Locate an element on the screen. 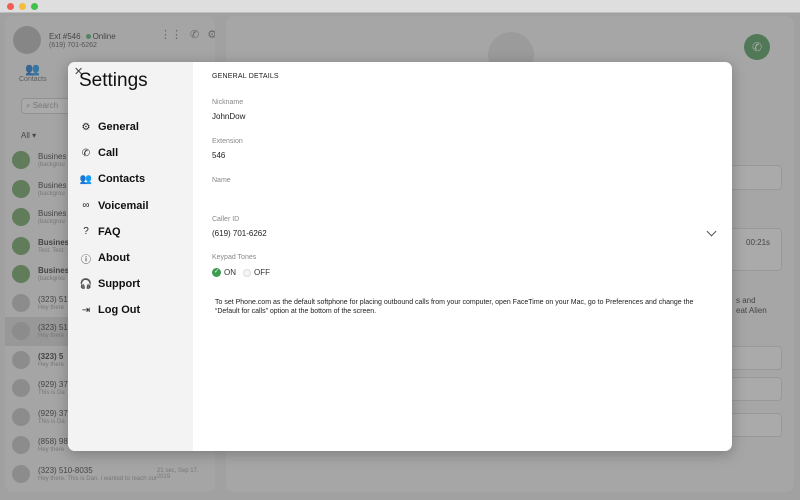 This screenshot has height=500, width=800. chevron-down-icon is located at coordinates (711, 231).